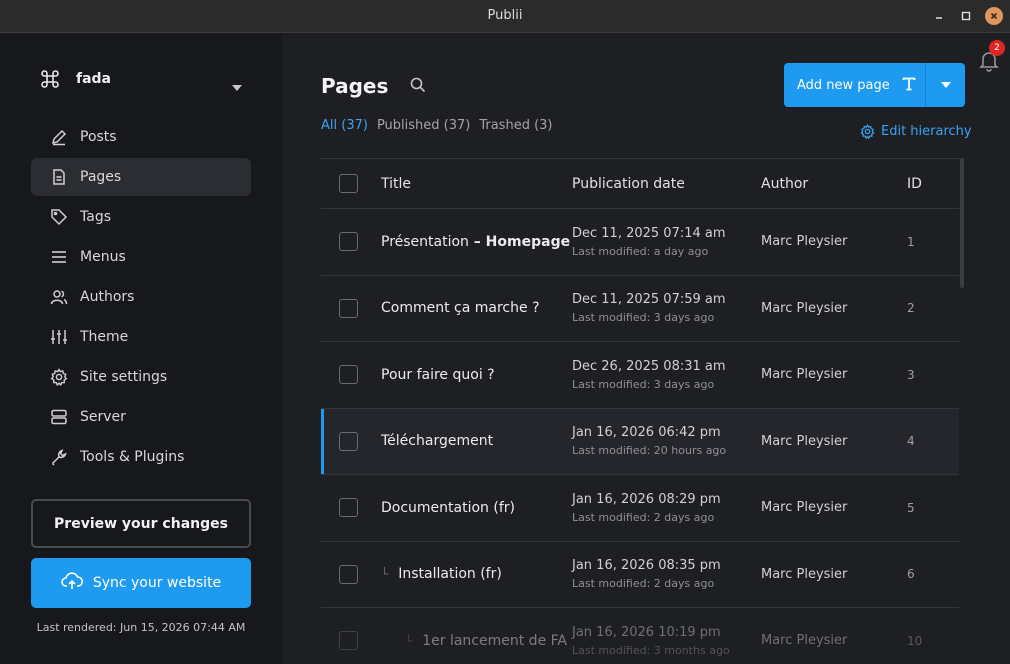 This screenshot has width=1010, height=664. What do you see at coordinates (911, 308) in the screenshot?
I see `page-id: 2` at bounding box center [911, 308].